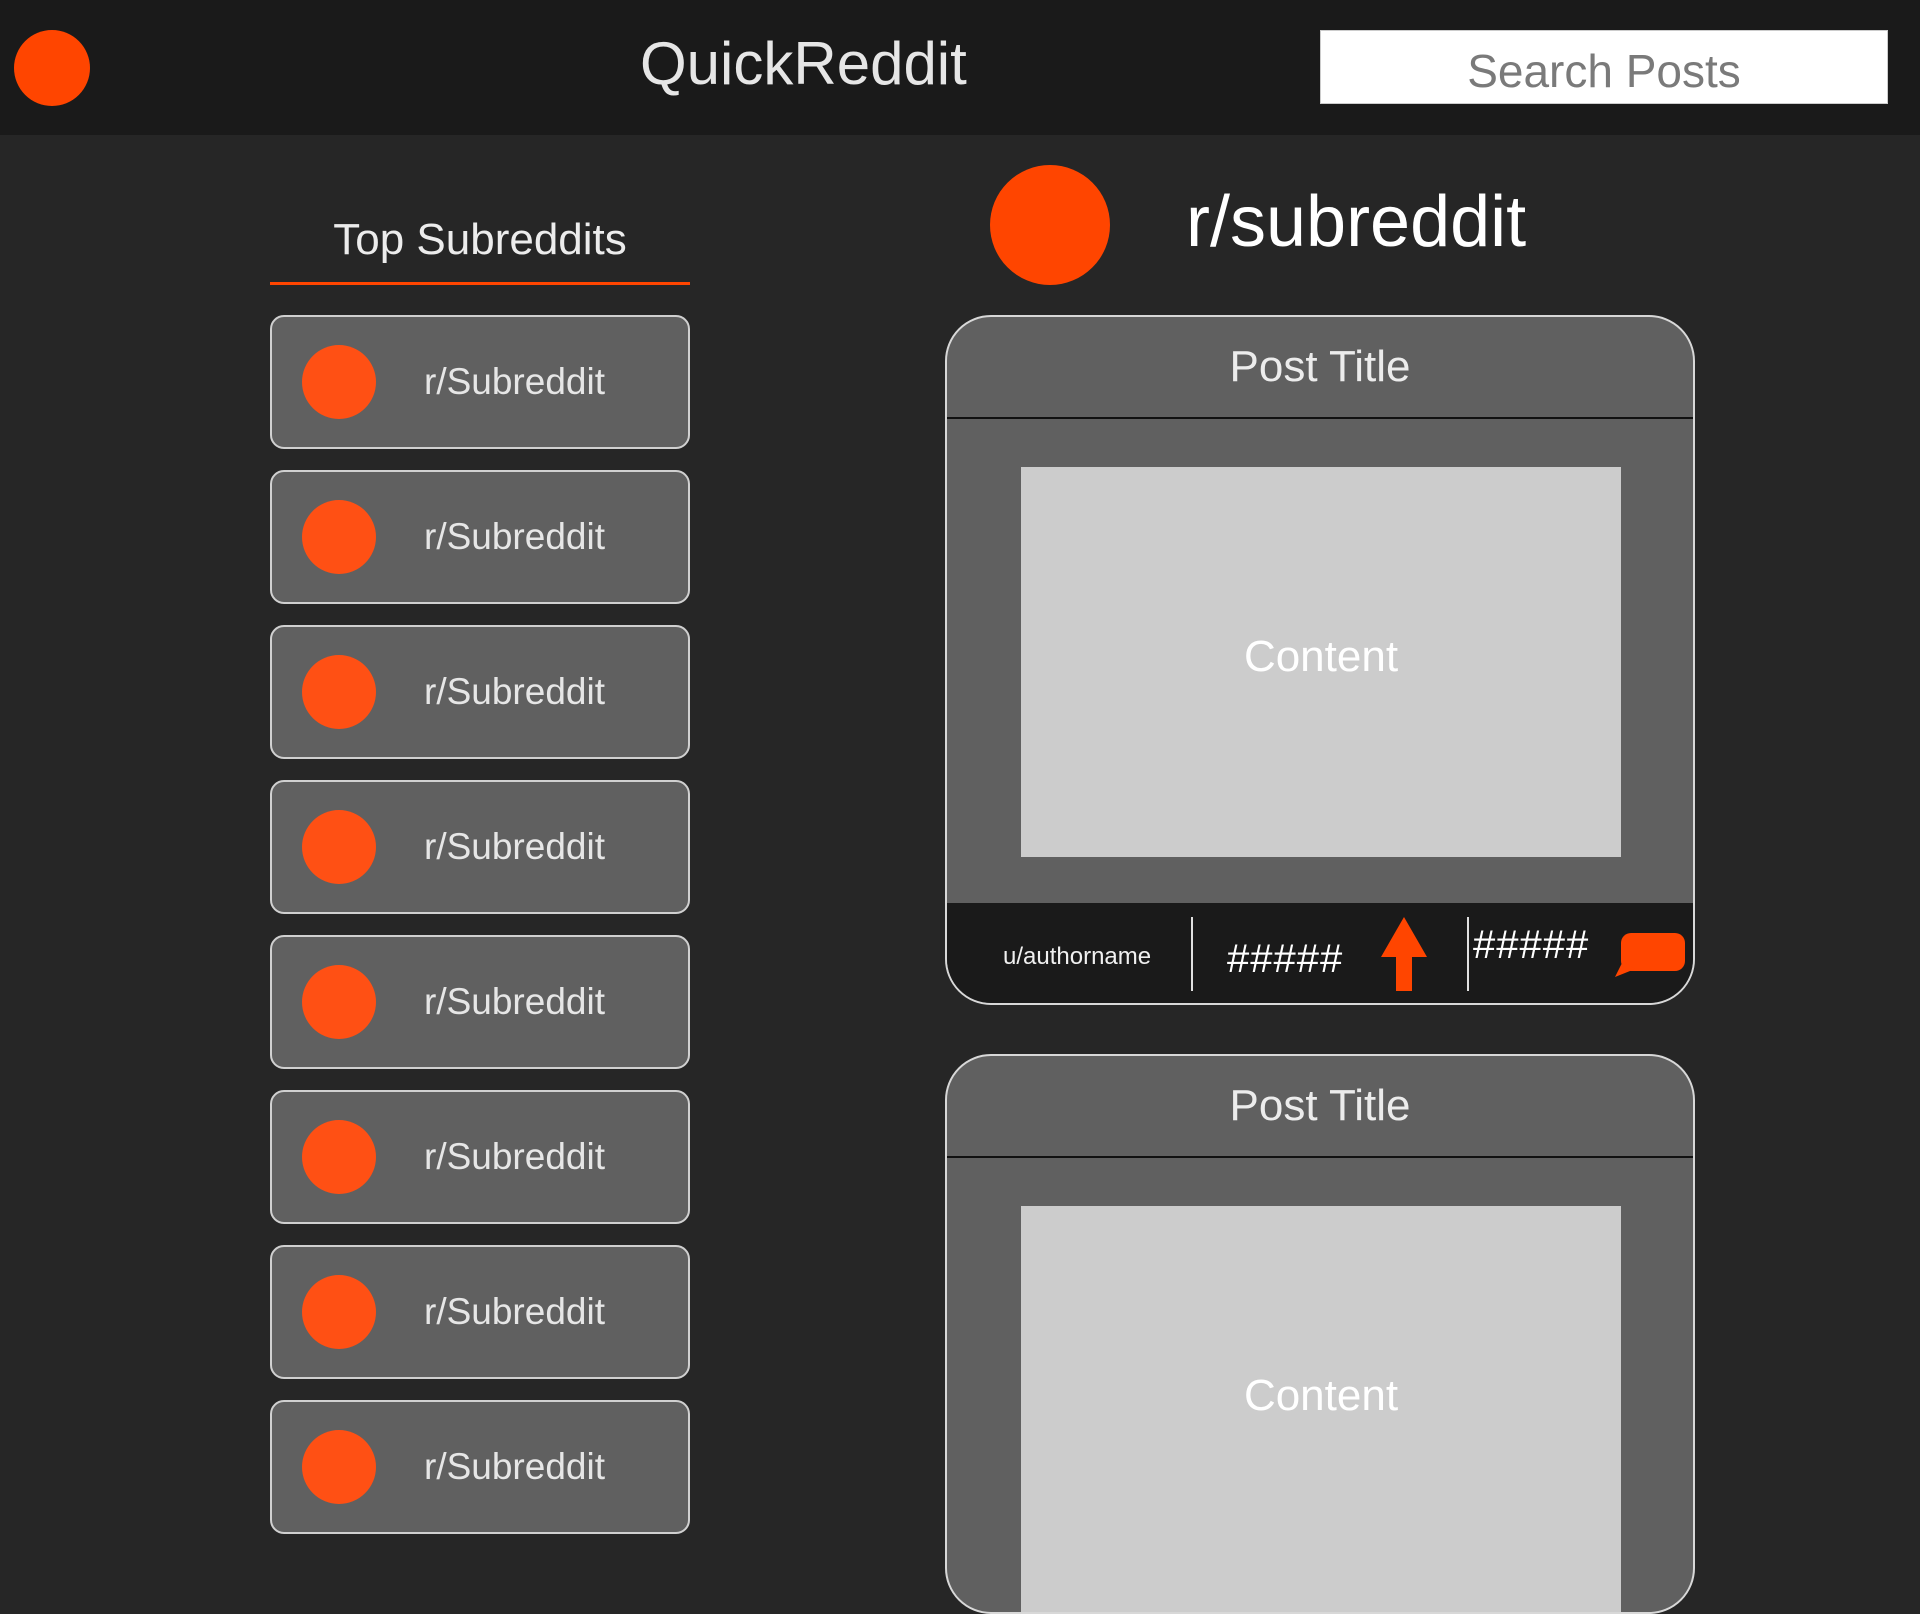 The width and height of the screenshot is (1920, 1614). What do you see at coordinates (1604, 67) in the screenshot?
I see `search-input` at bounding box center [1604, 67].